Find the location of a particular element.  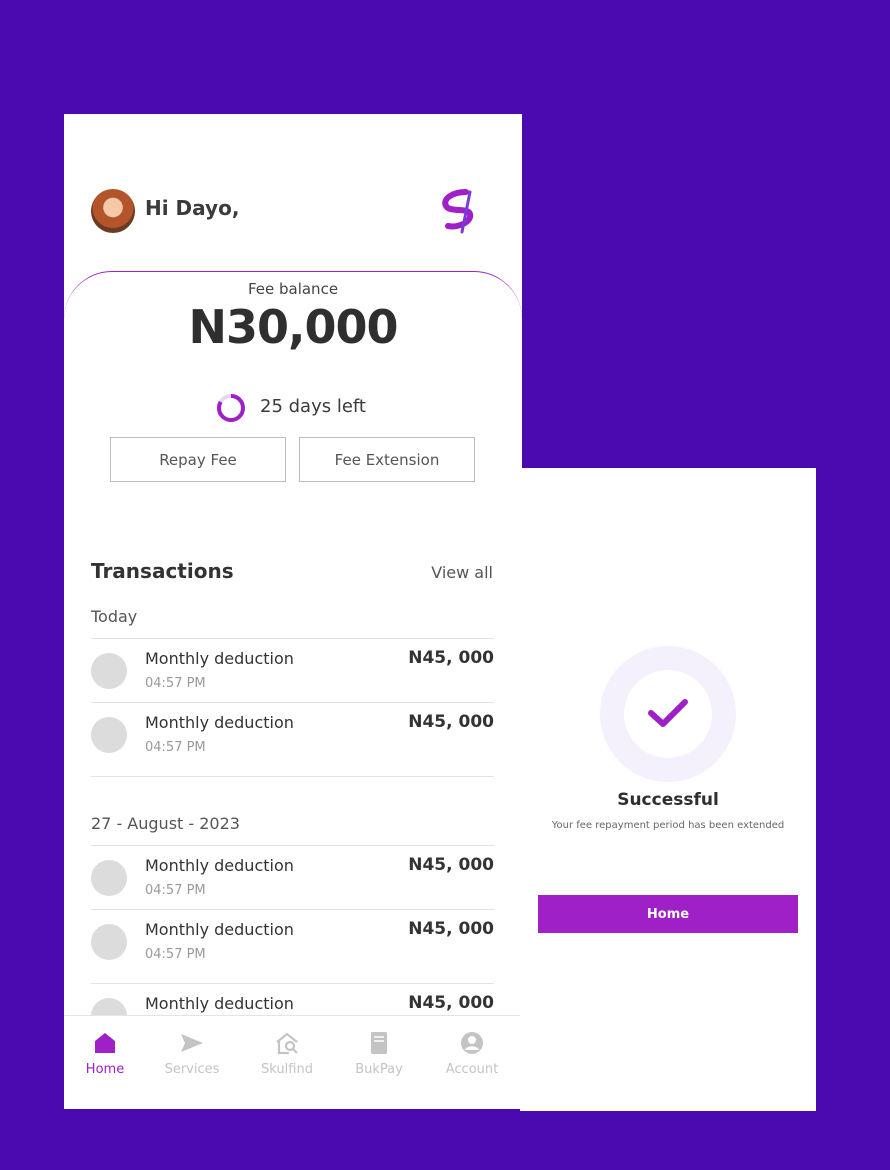

fee-balance-amount: N30,000 is located at coordinates (293, 327).